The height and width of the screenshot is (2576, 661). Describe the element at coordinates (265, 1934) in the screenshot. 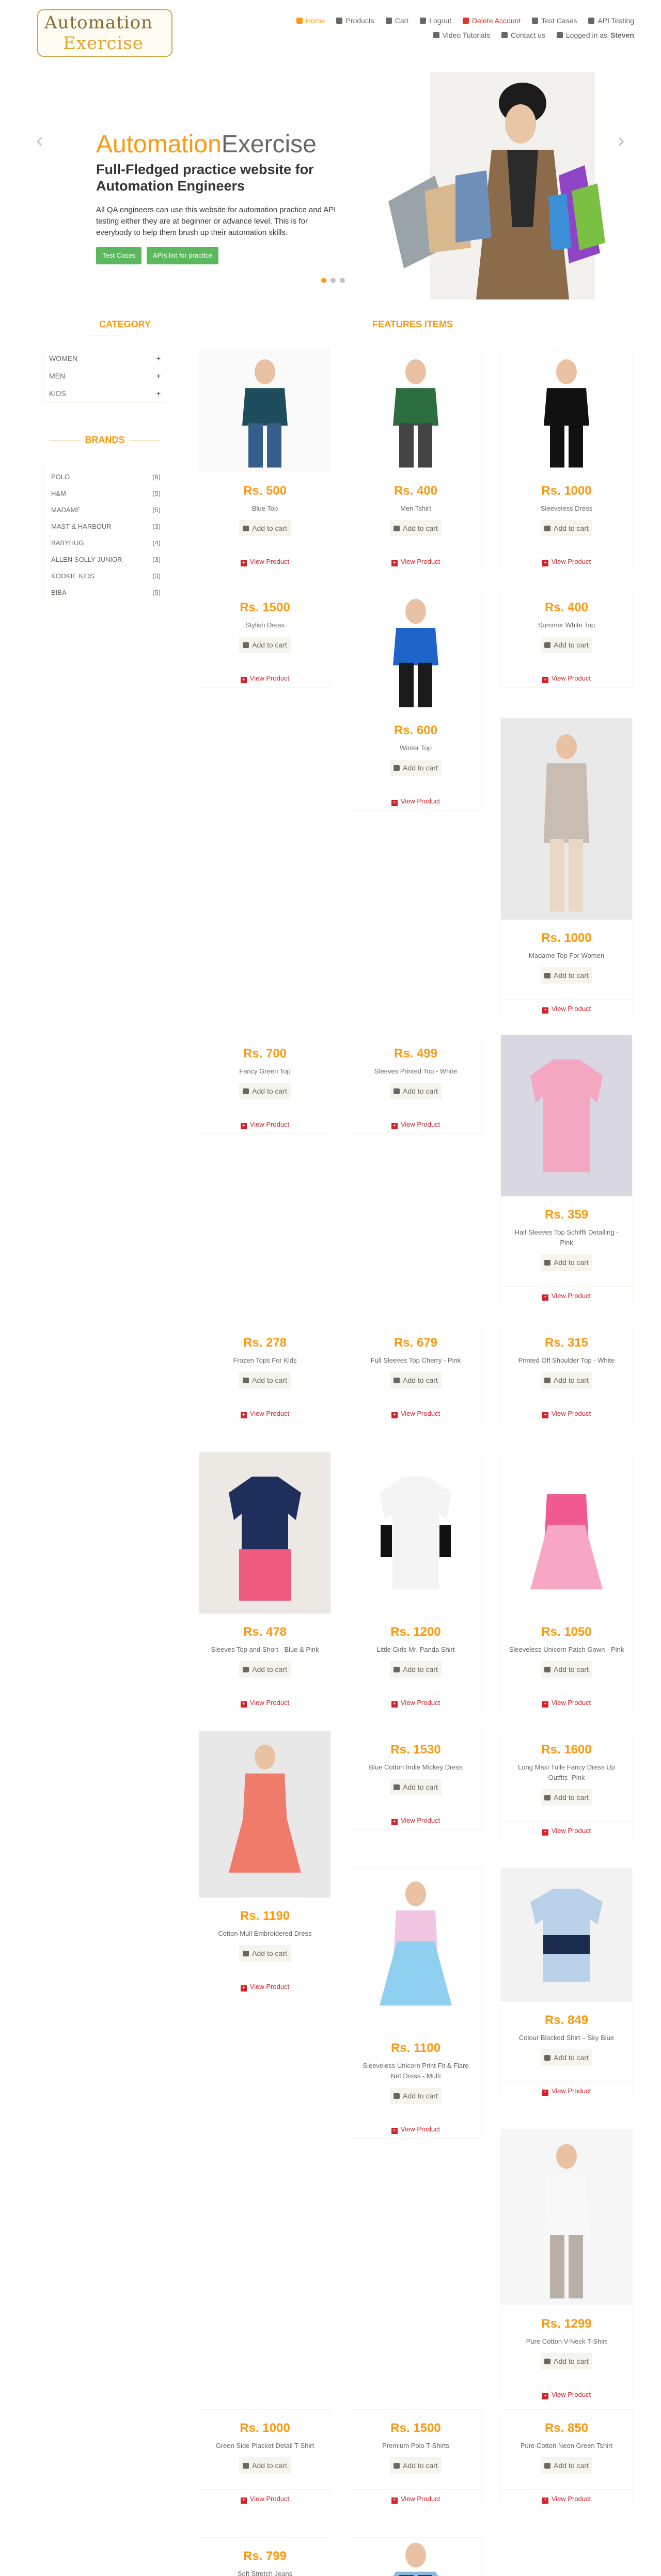

I see `product-name: Cotton Mull Embroidered Dress` at that location.